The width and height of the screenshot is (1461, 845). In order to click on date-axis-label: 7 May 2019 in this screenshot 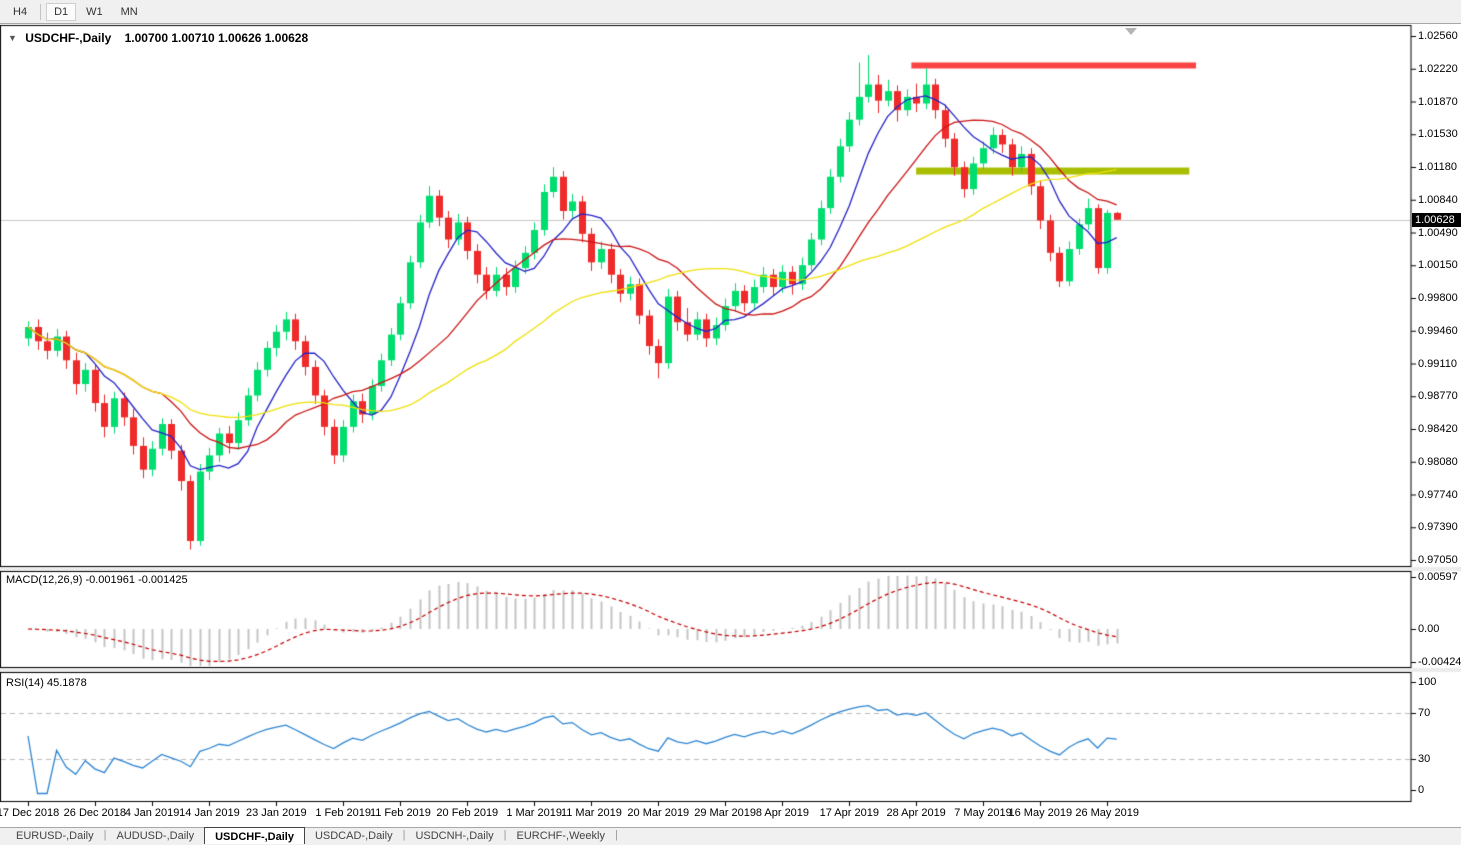, I will do `click(983, 813)`.